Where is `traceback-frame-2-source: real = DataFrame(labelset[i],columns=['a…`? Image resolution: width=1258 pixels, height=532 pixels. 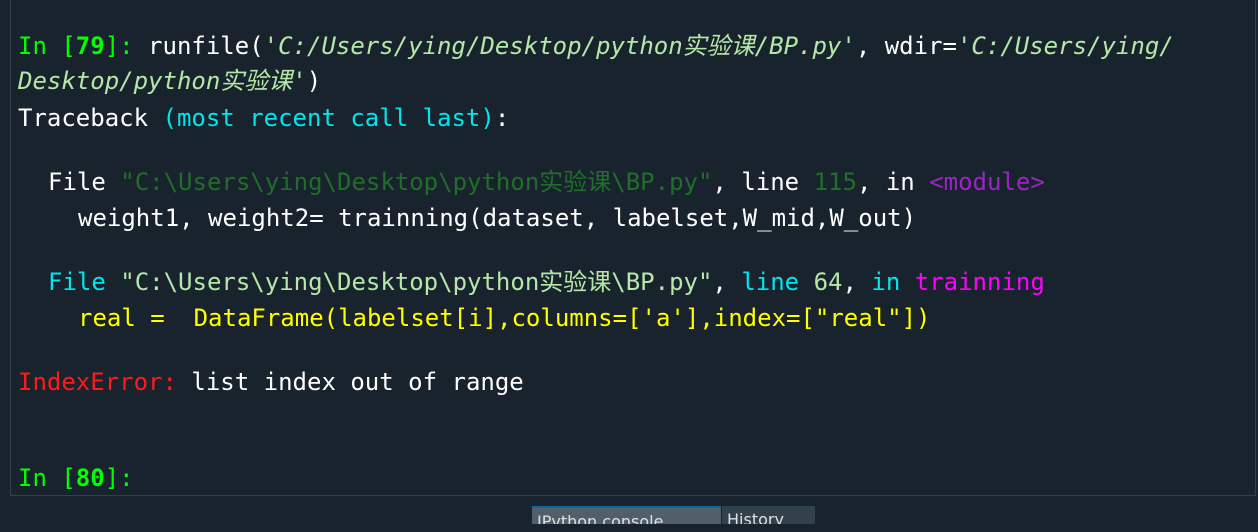 traceback-frame-2-source: real = DataFrame(labelset[i],columns=['a… is located at coordinates (504, 318).